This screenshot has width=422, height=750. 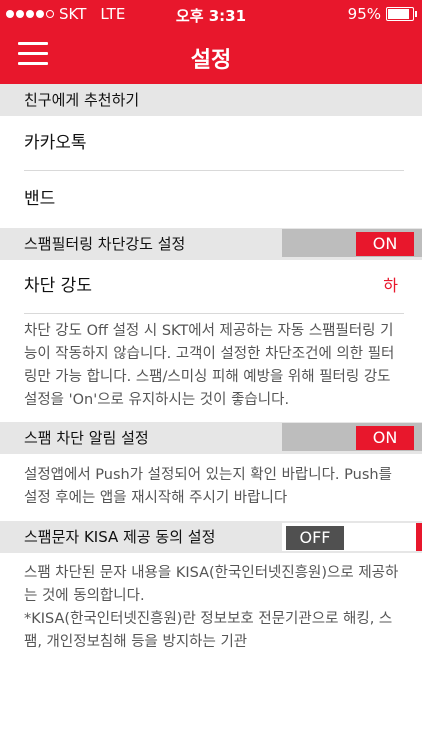 What do you see at coordinates (315, 538) in the screenshot?
I see `kisa-toggle-knob: OFF` at bounding box center [315, 538].